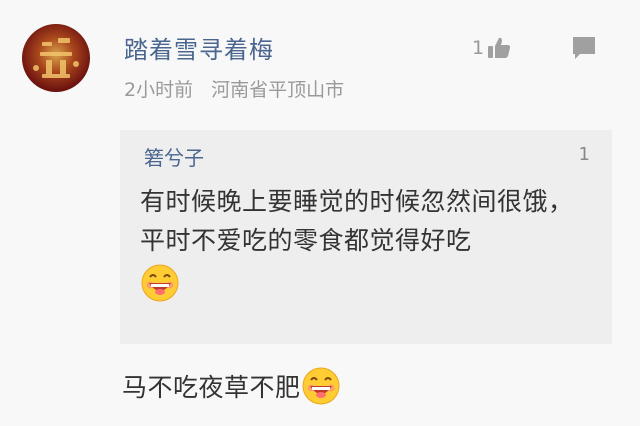  I want to click on quoted-floor: 1, so click(584, 154).